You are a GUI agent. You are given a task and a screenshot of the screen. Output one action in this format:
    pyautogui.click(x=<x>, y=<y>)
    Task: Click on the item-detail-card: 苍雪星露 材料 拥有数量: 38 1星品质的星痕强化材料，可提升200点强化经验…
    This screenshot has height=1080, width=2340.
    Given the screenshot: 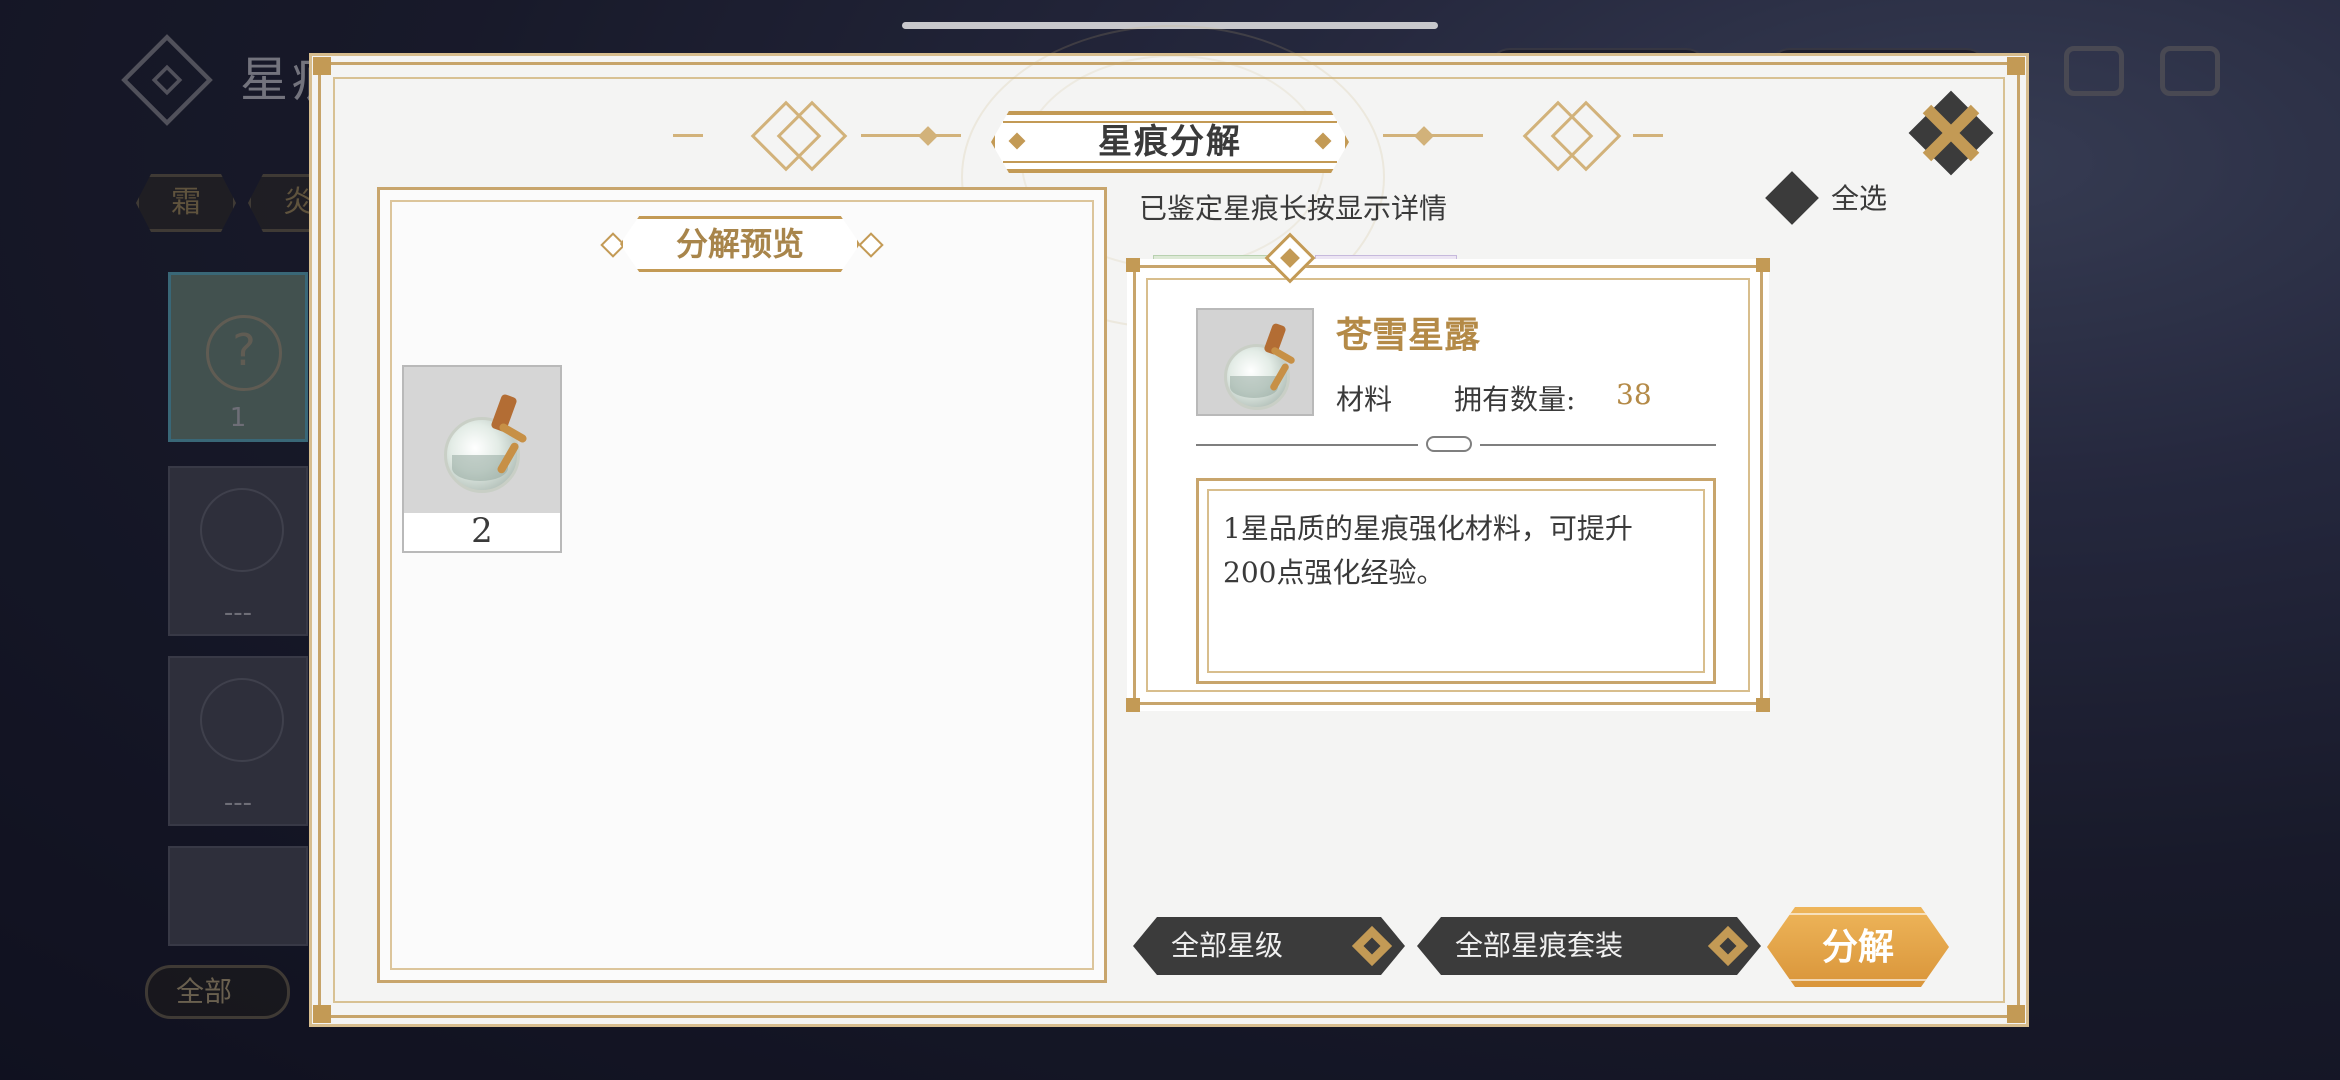 What is the action you would take?
    pyautogui.click(x=1448, y=472)
    